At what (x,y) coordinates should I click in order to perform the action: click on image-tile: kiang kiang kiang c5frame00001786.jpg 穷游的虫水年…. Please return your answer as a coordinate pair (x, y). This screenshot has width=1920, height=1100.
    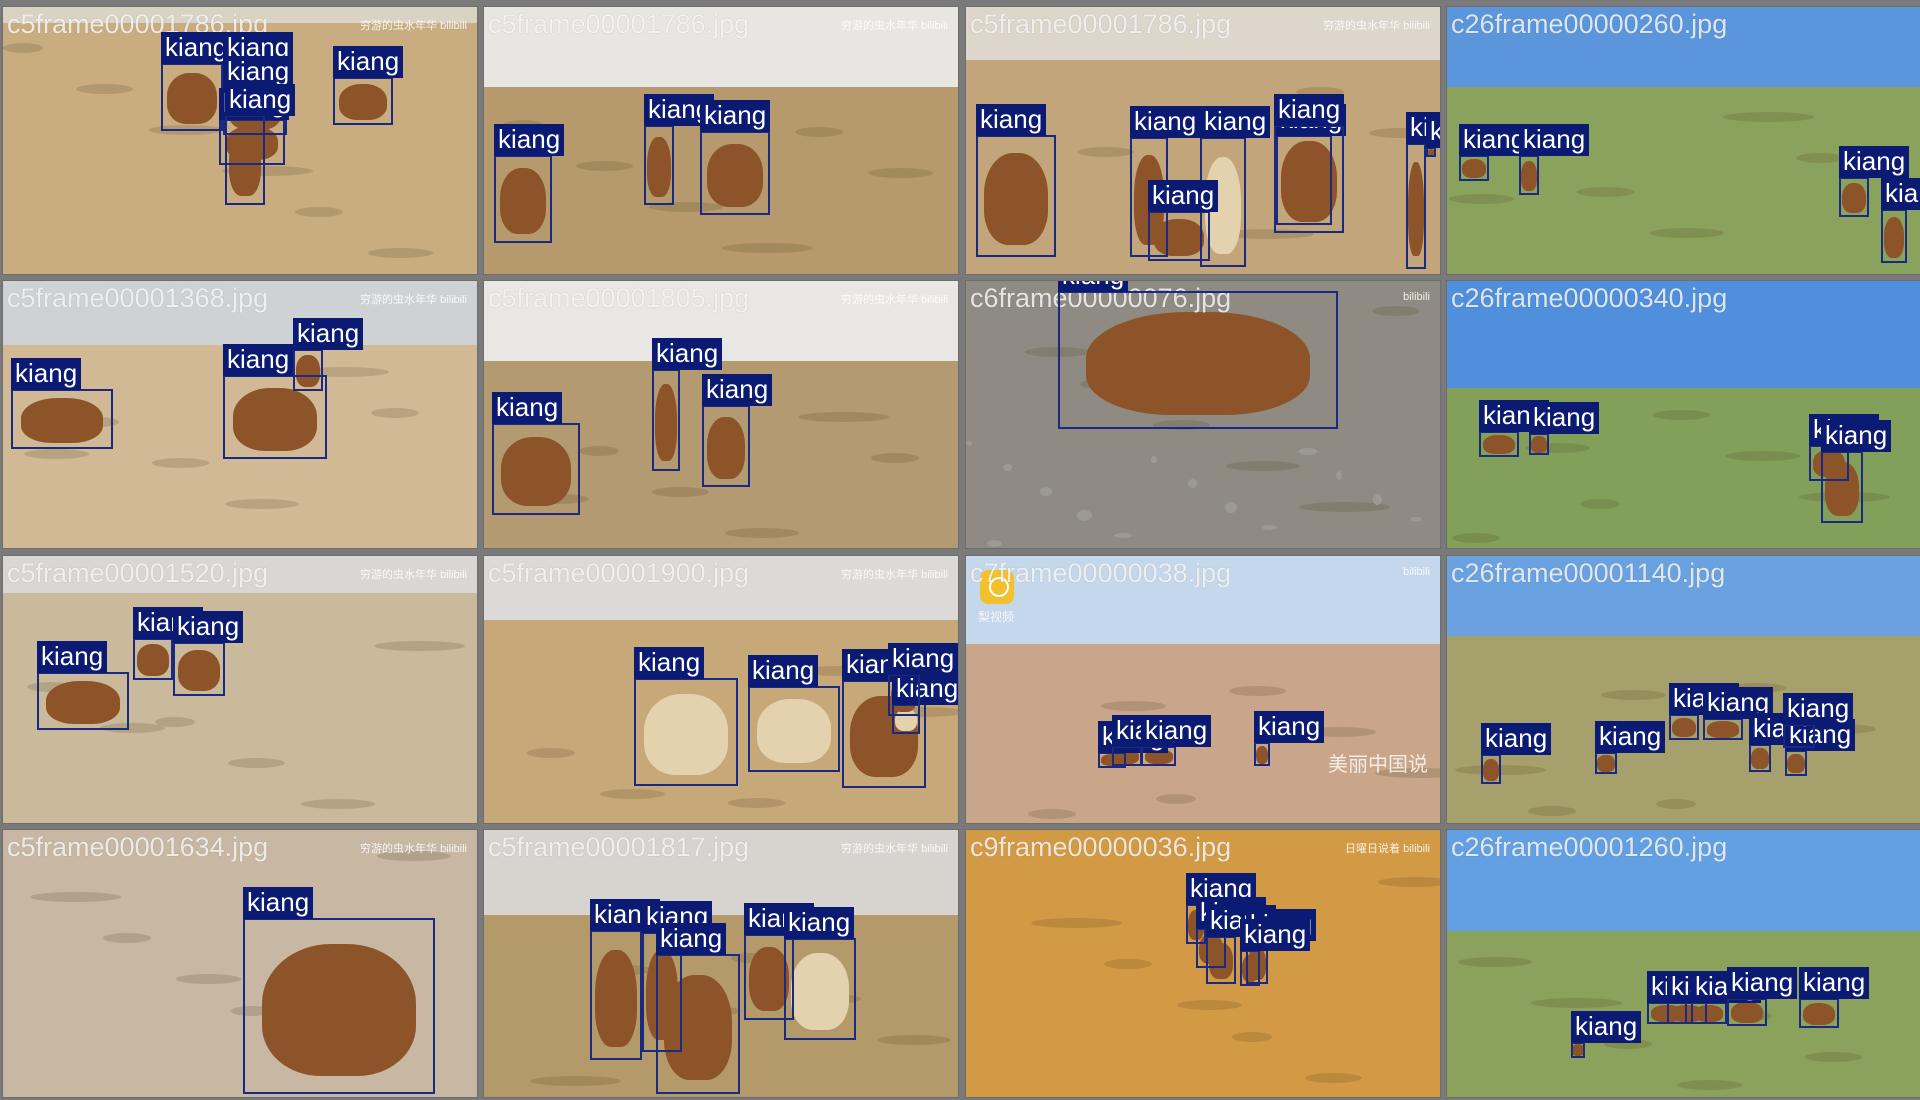
    Looking at the image, I should click on (721, 140).